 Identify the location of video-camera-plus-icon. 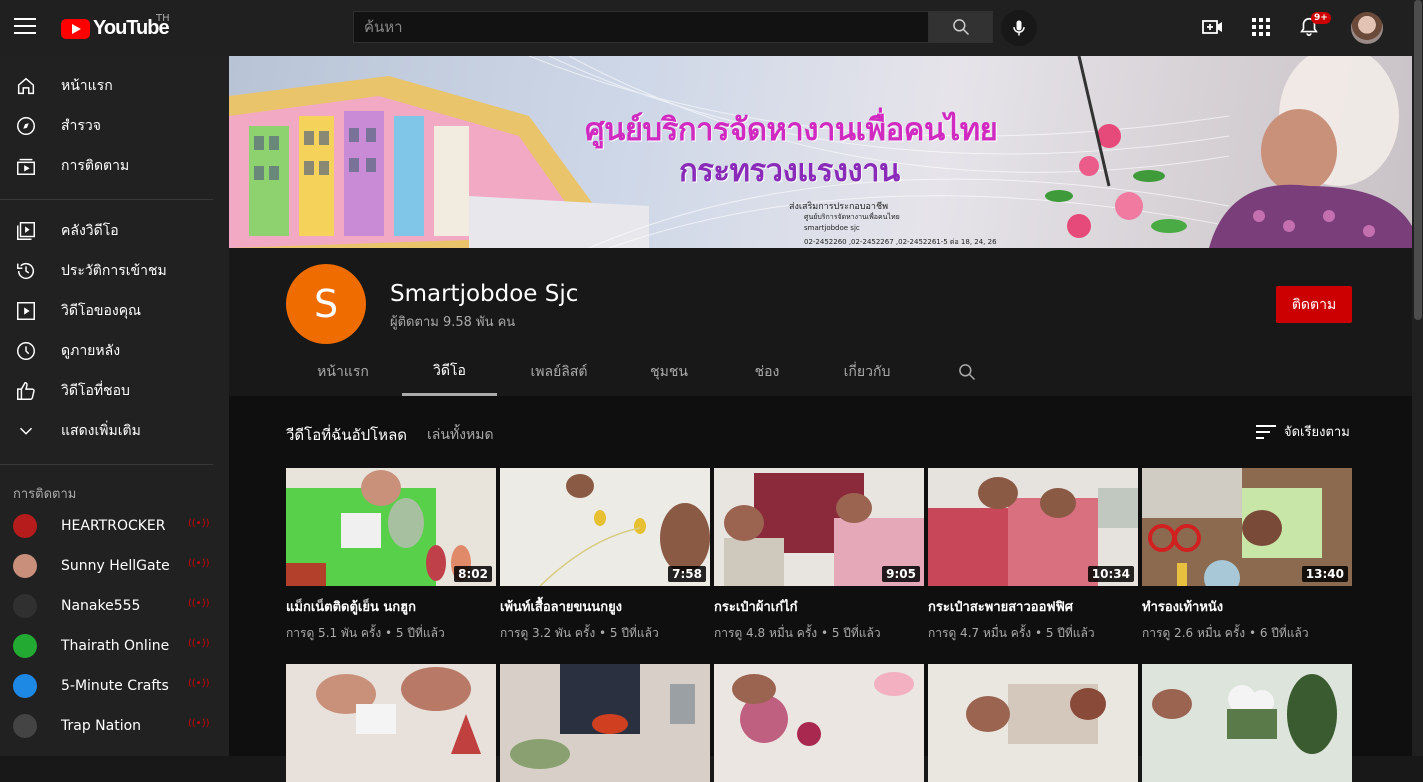
(1212, 27).